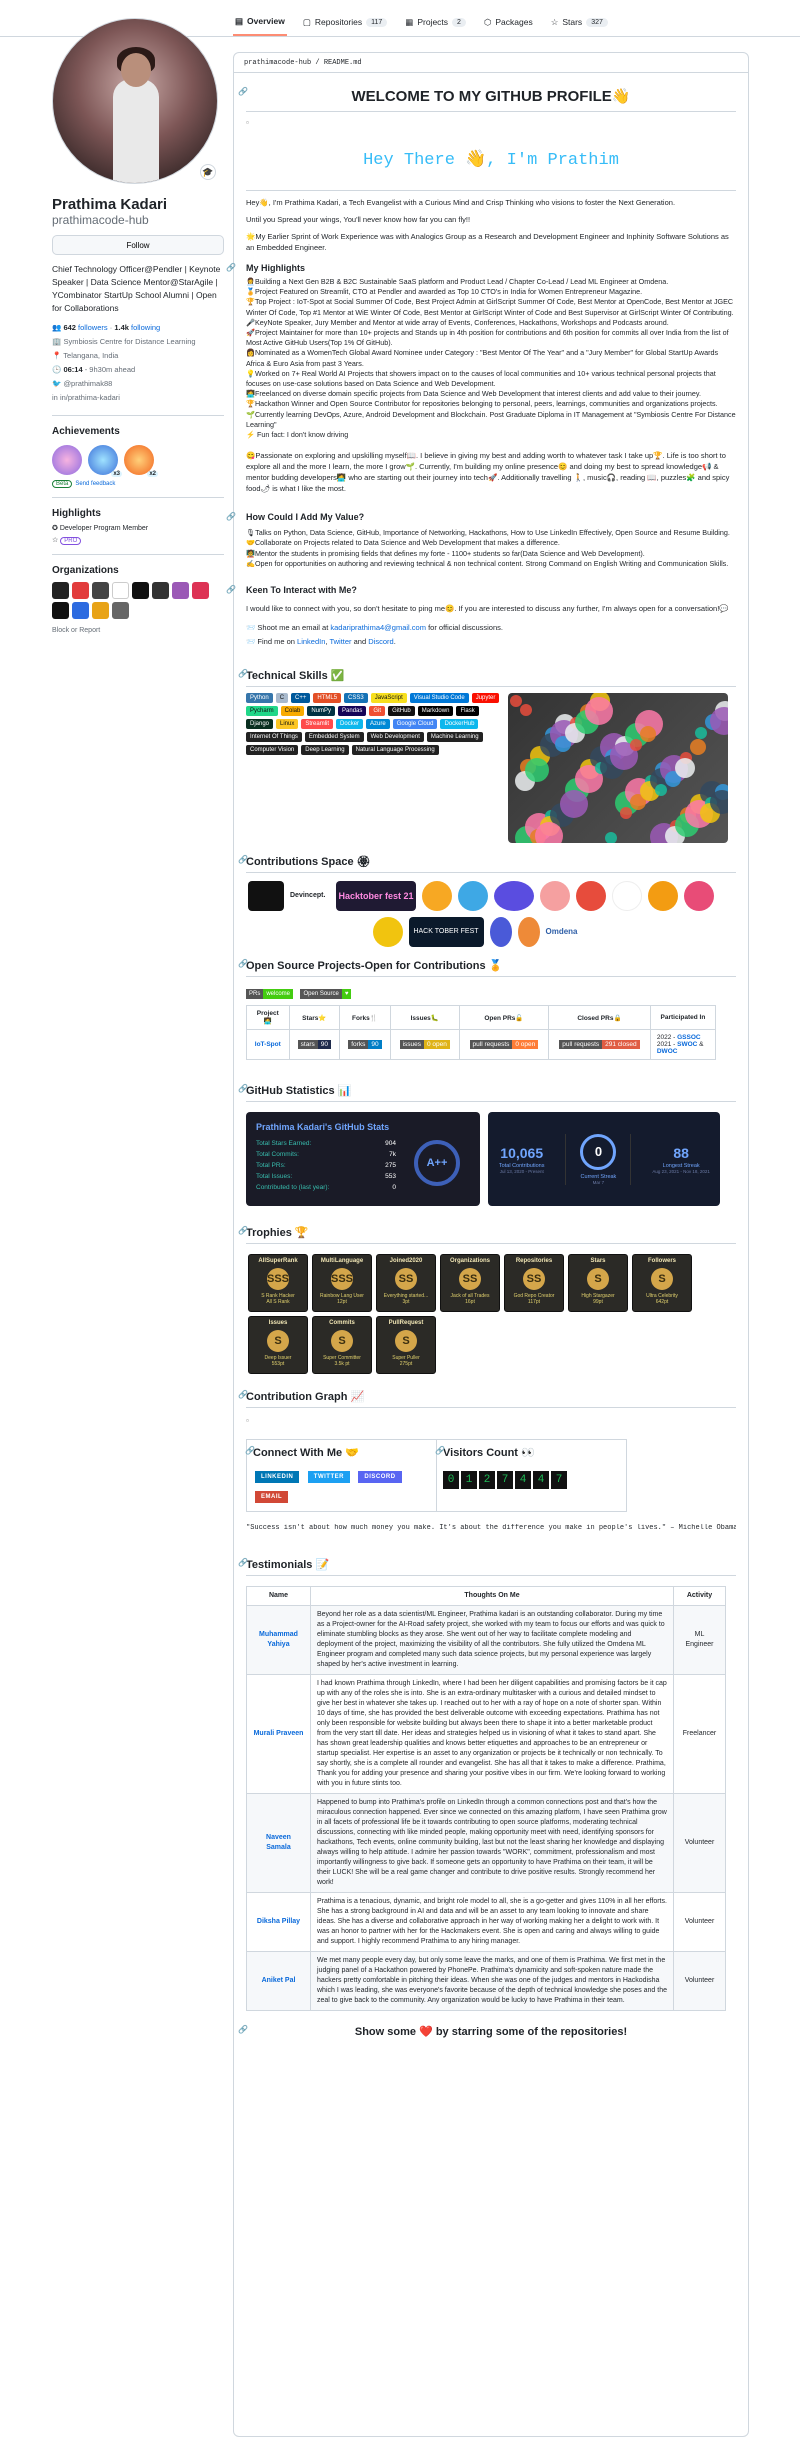  I want to click on swoc-link: SWOC, so click(687, 1044).